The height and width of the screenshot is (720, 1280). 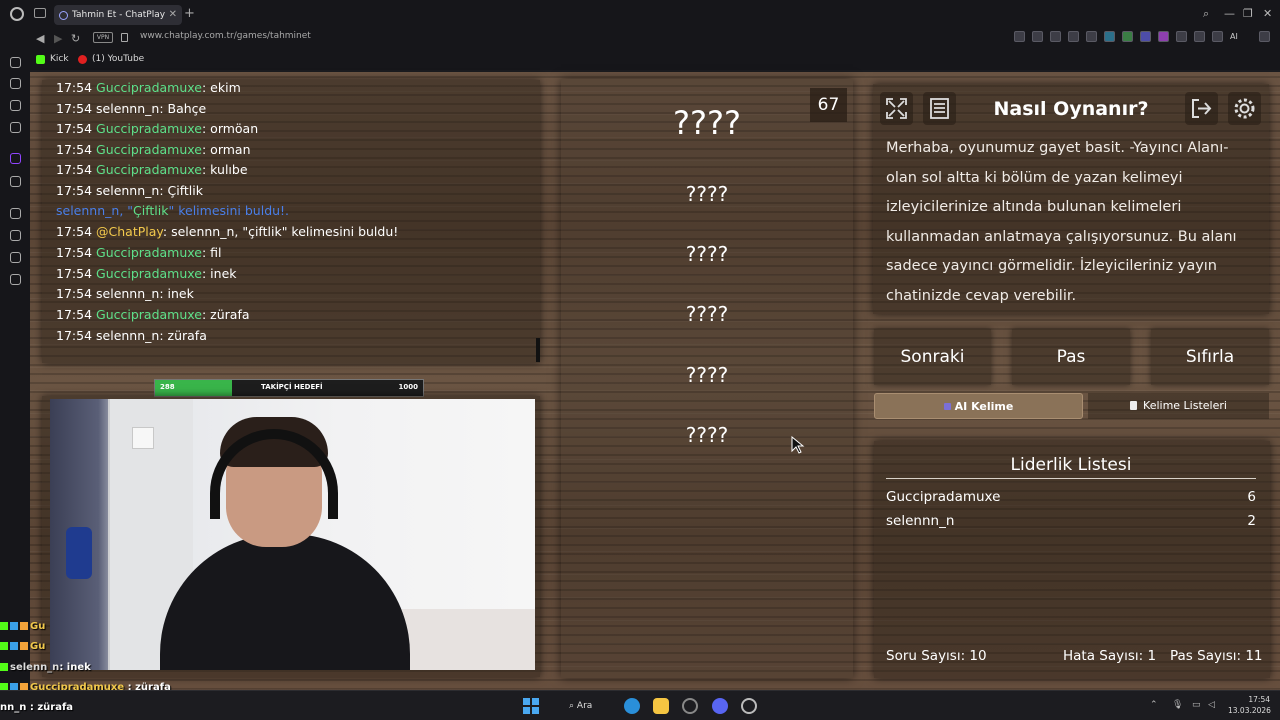 I want to click on pass-button: Pas, so click(x=1071, y=357).